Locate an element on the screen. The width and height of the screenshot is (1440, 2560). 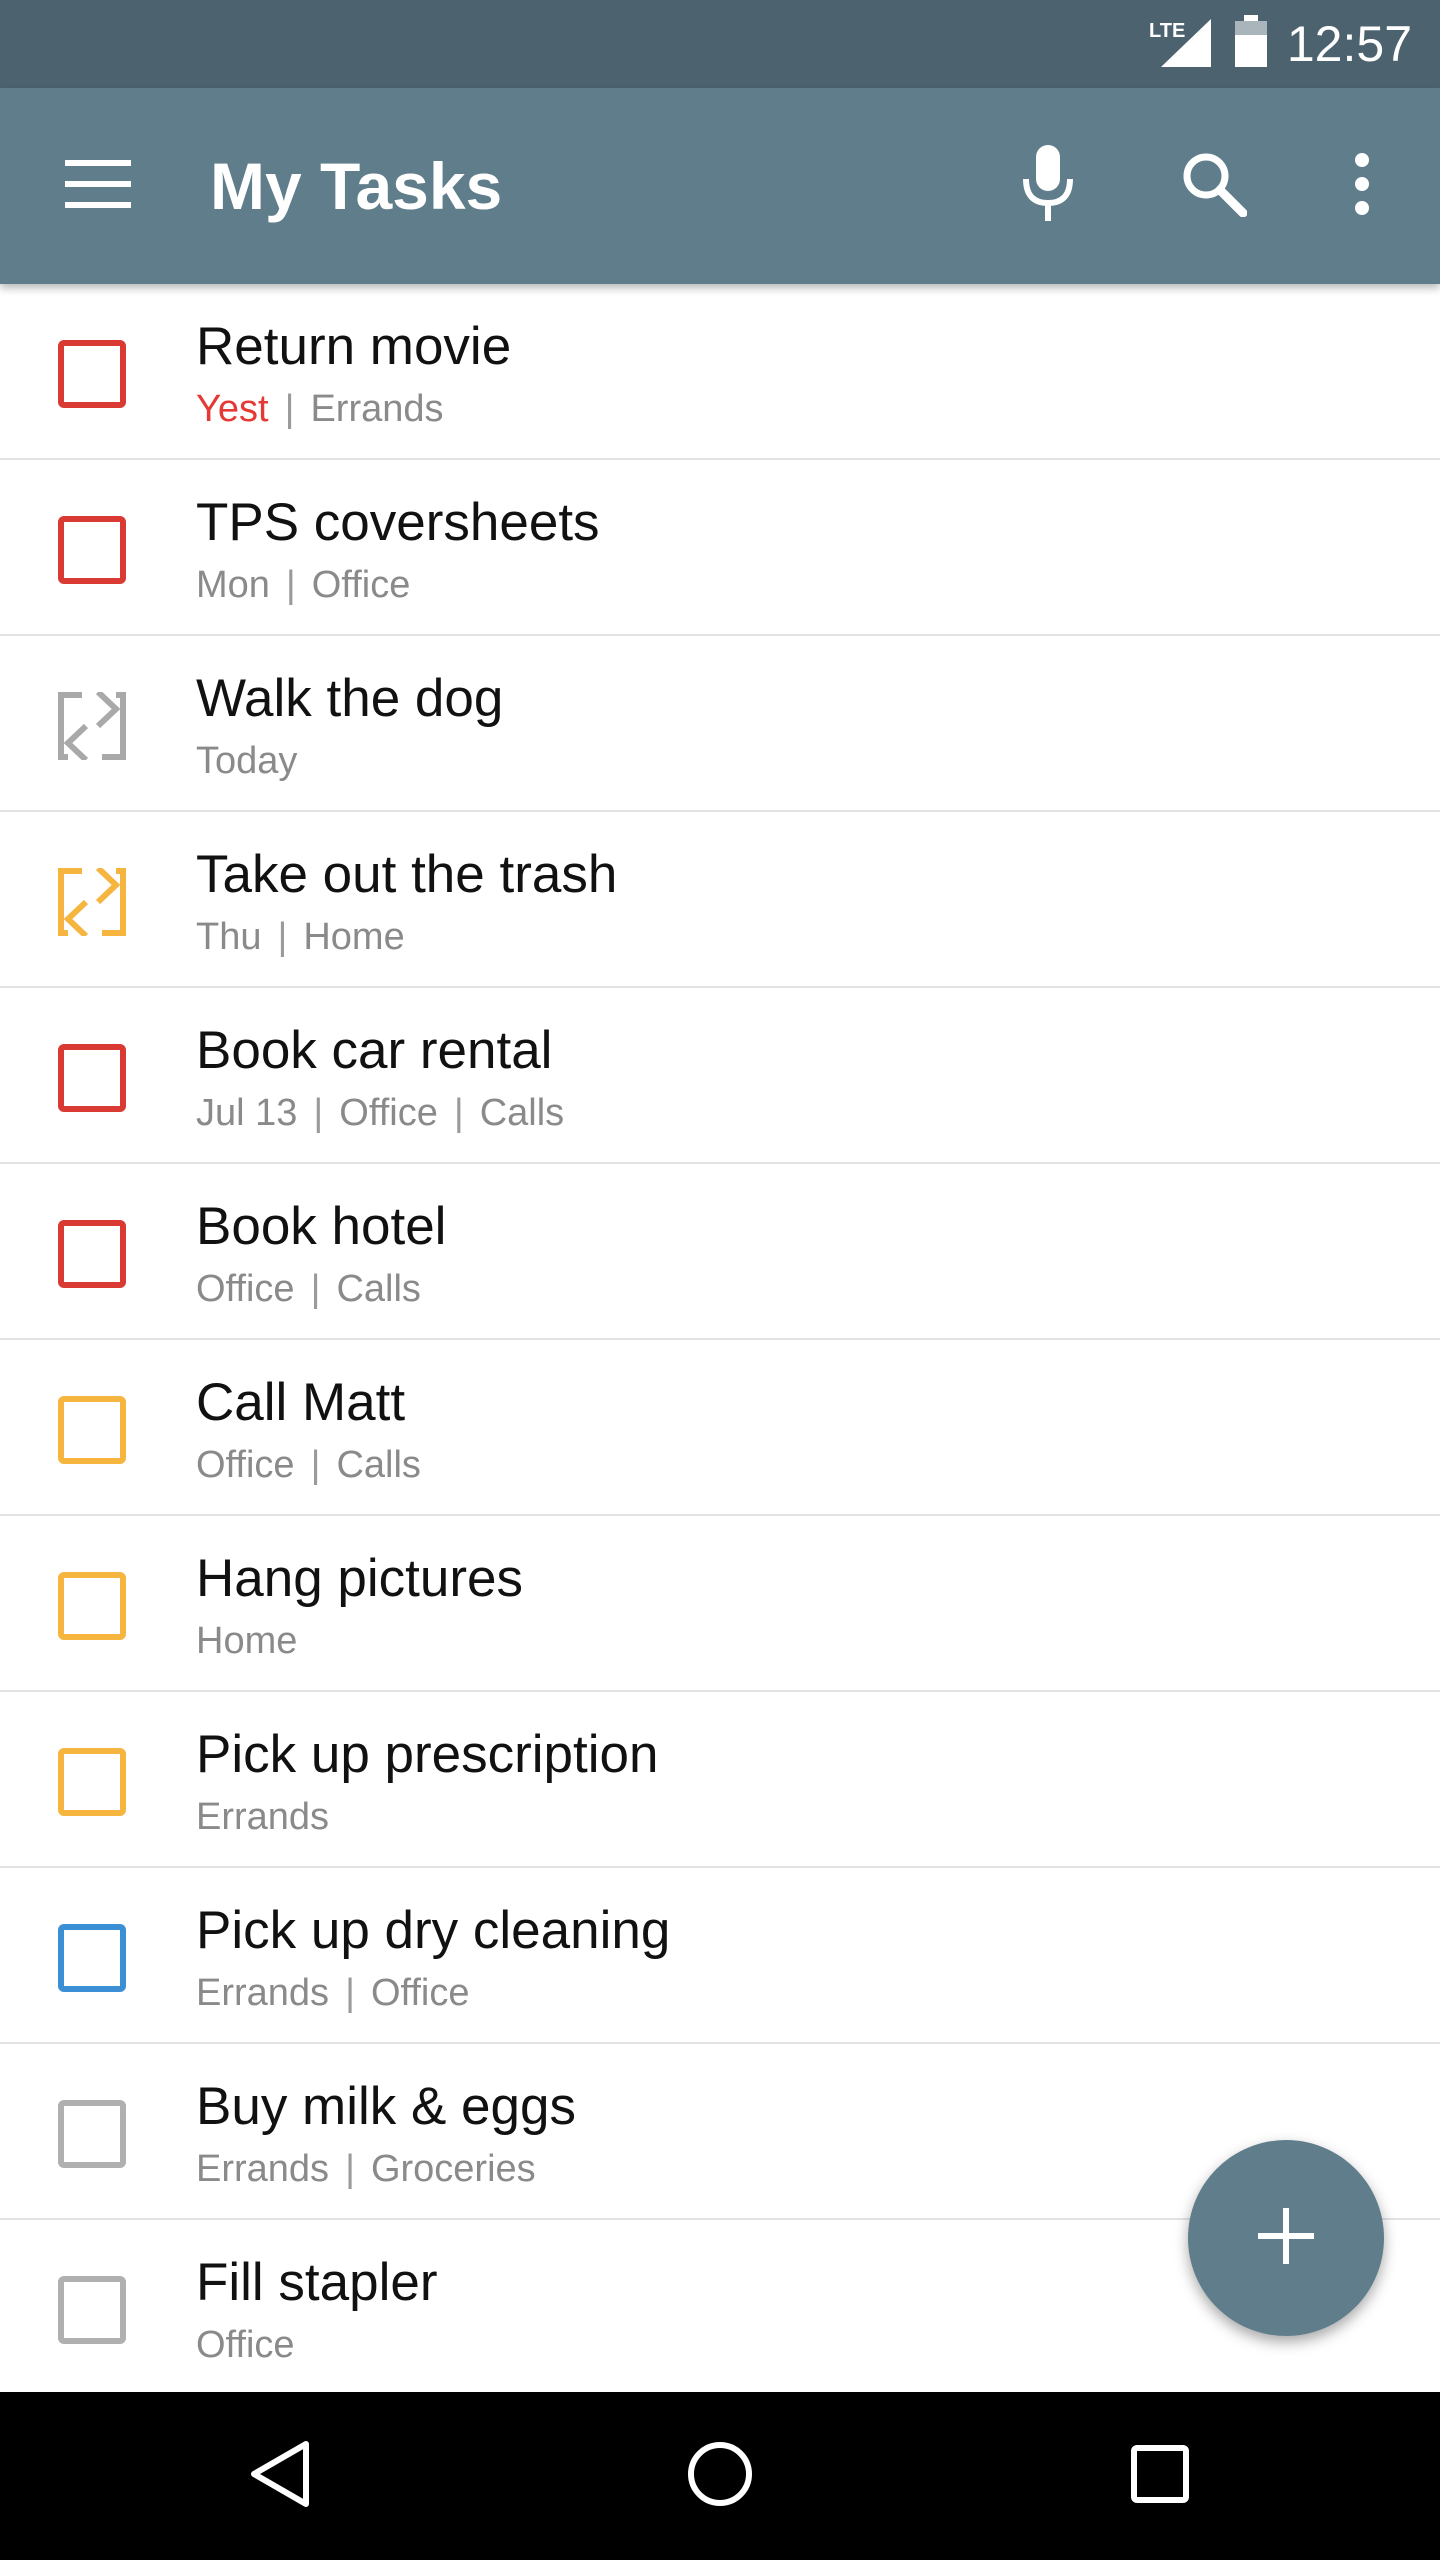
task-meta: Office is located at coordinates (245, 2345).